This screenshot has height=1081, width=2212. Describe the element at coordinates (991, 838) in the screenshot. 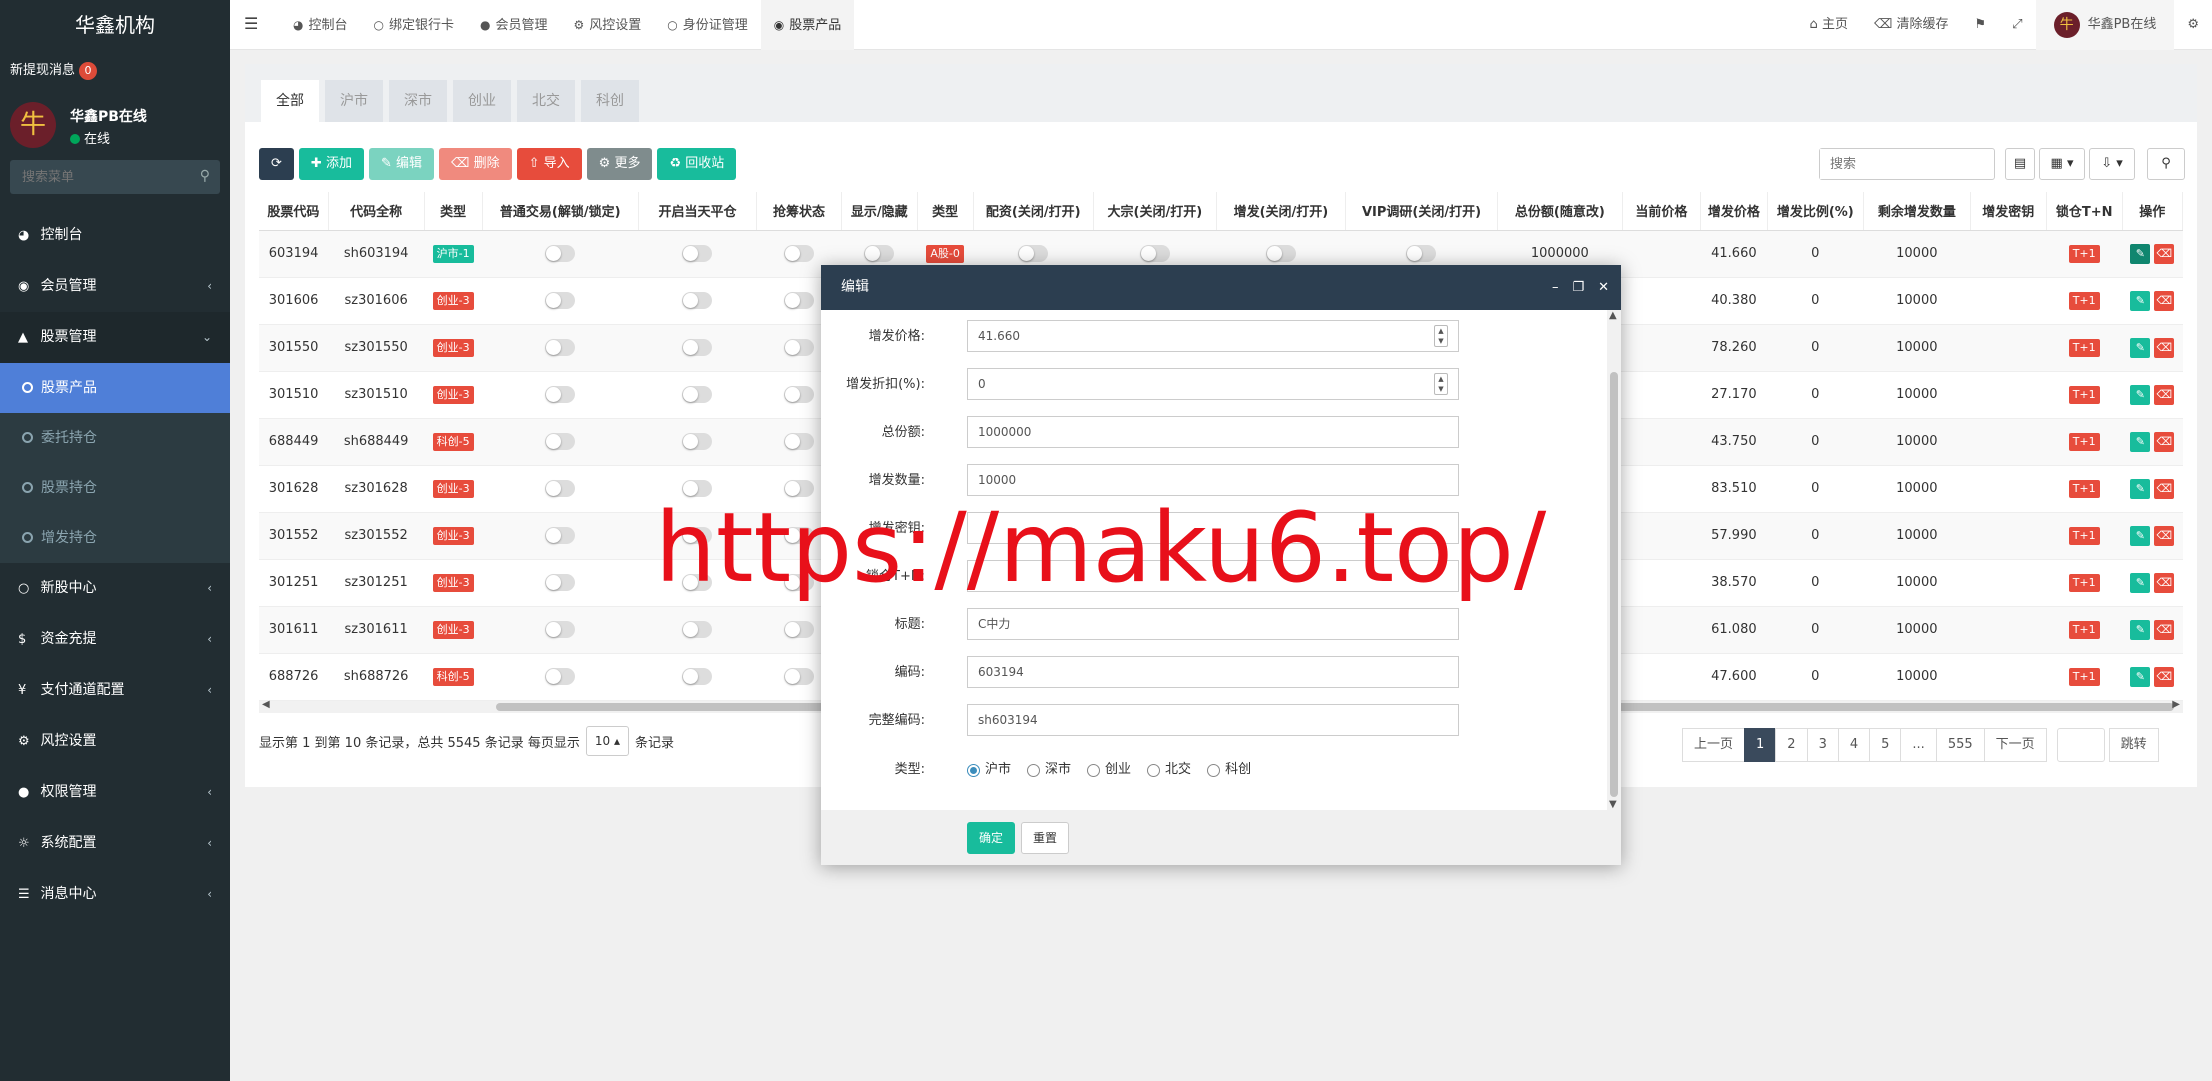

I see `confirm-button: 确定` at that location.